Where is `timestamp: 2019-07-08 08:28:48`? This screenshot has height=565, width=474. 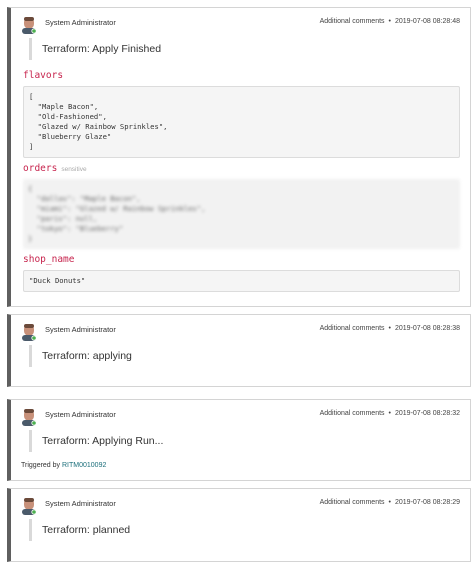 timestamp: 2019-07-08 08:28:48 is located at coordinates (427, 21).